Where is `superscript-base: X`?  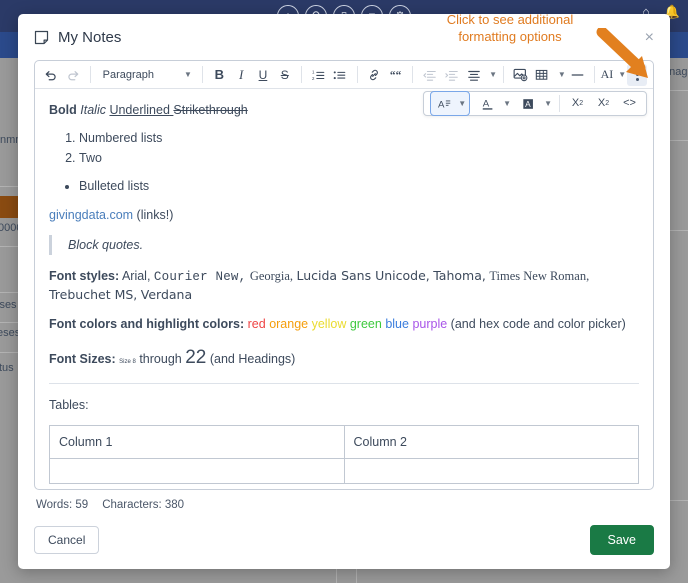 superscript-base: X is located at coordinates (575, 103).